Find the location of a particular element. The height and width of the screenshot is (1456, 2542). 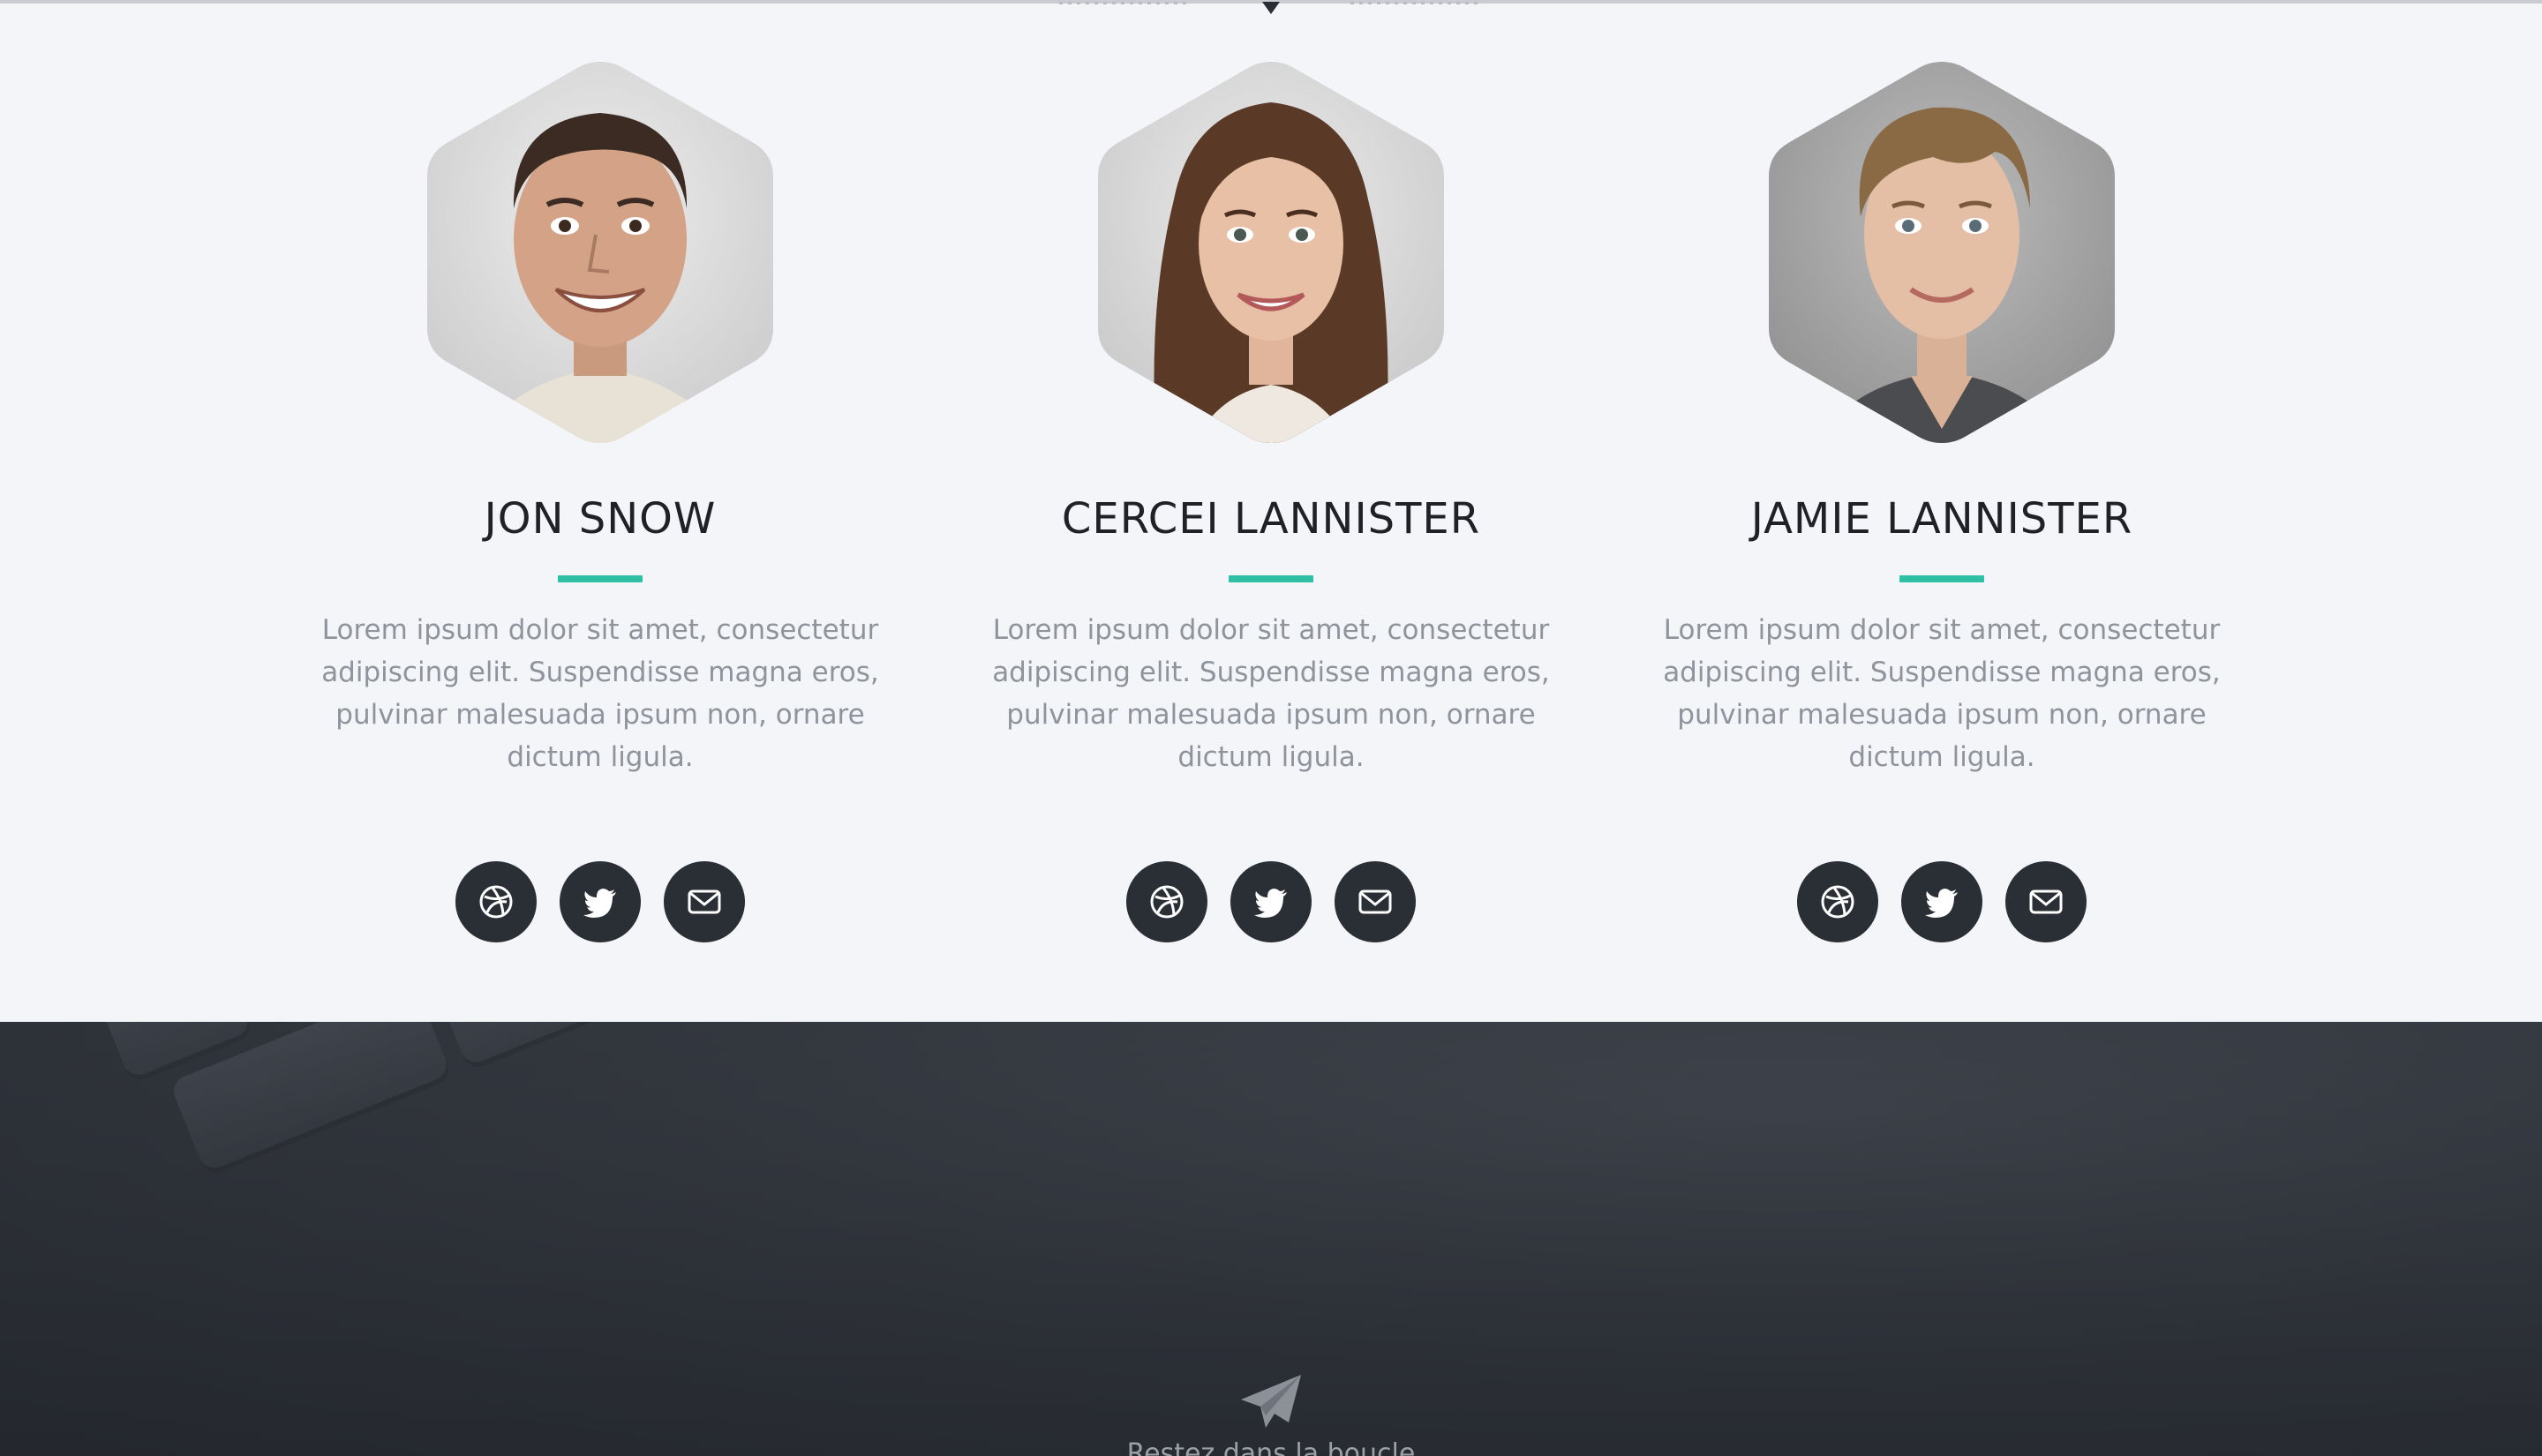

member-name: JAMIE LANNISTER is located at coordinates (1942, 519).